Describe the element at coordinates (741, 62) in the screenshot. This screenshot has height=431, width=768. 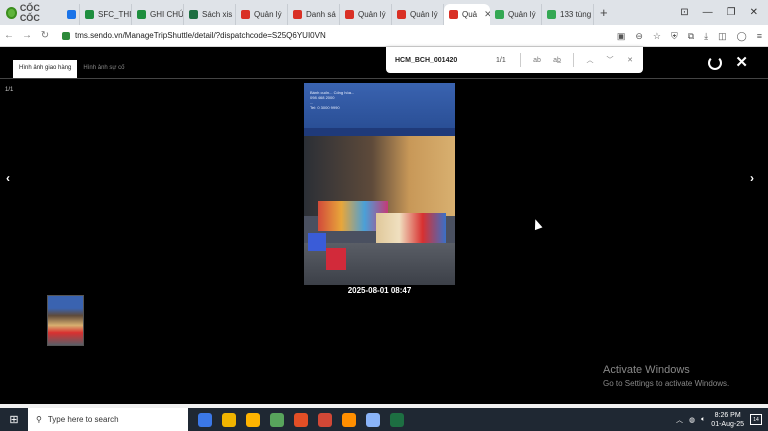
I see `close-viewer-icon: ✕` at that location.